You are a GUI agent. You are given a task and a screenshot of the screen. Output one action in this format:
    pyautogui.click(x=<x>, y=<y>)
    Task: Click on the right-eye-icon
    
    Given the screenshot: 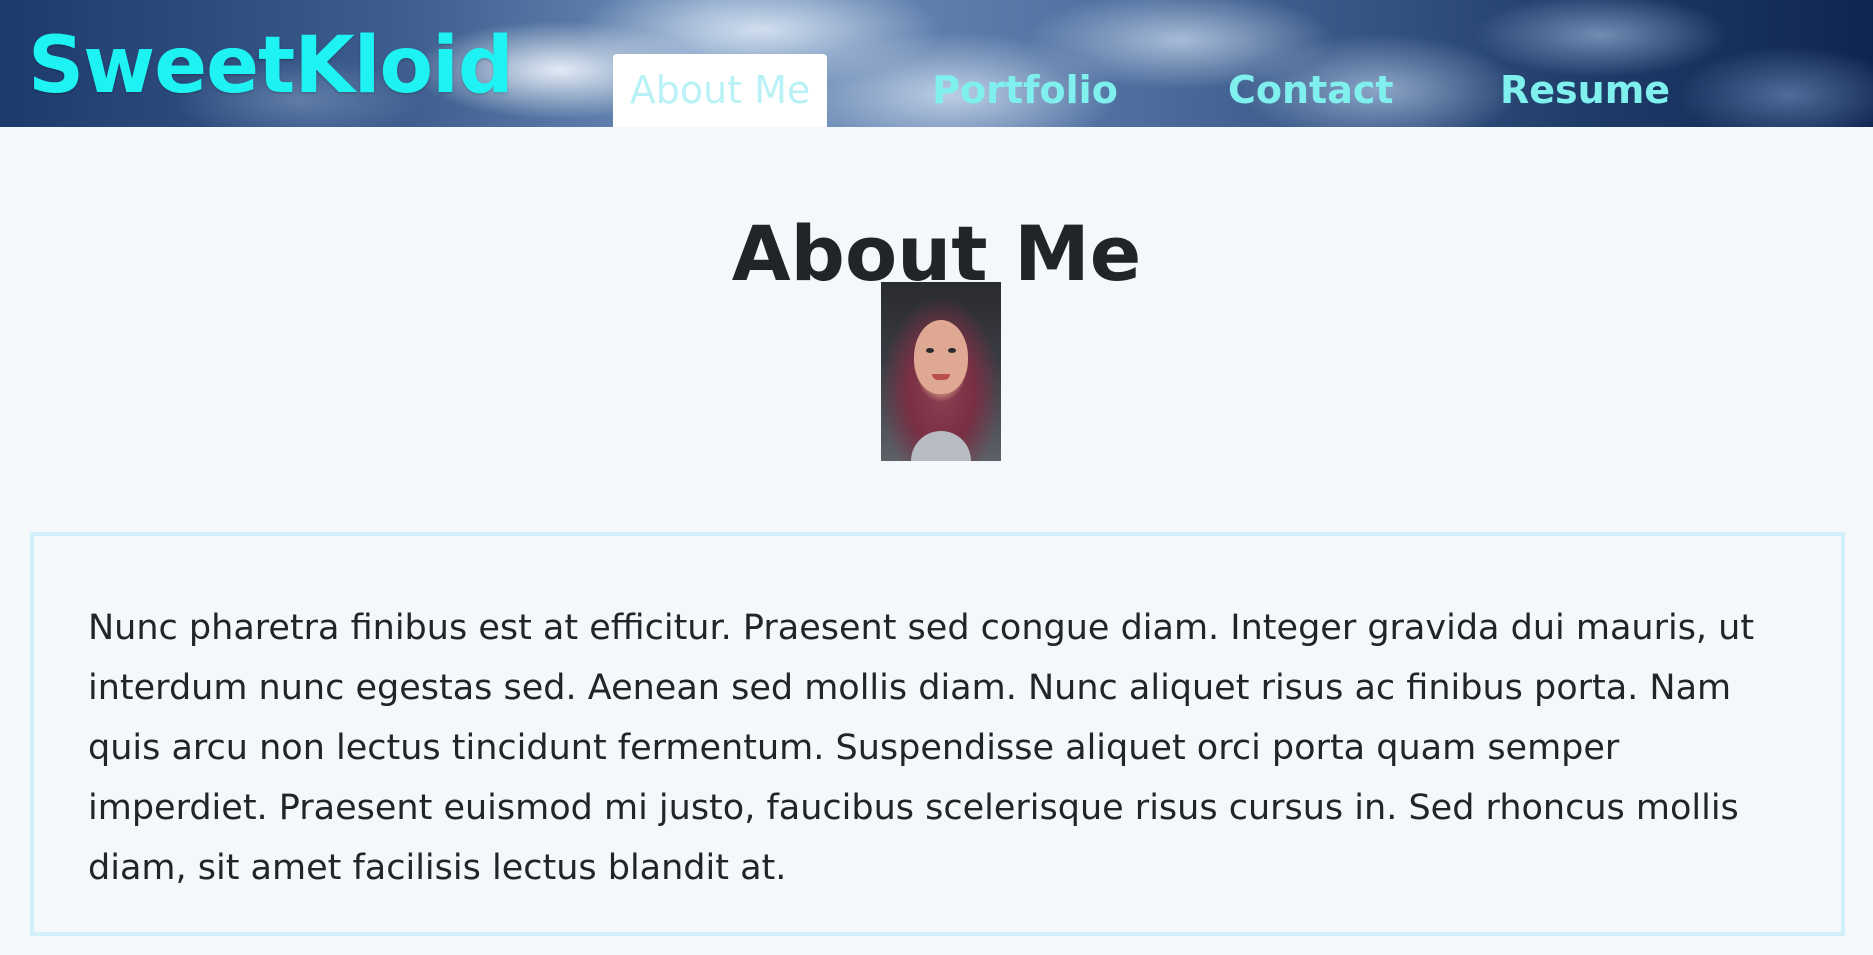 What is the action you would take?
    pyautogui.click(x=952, y=350)
    